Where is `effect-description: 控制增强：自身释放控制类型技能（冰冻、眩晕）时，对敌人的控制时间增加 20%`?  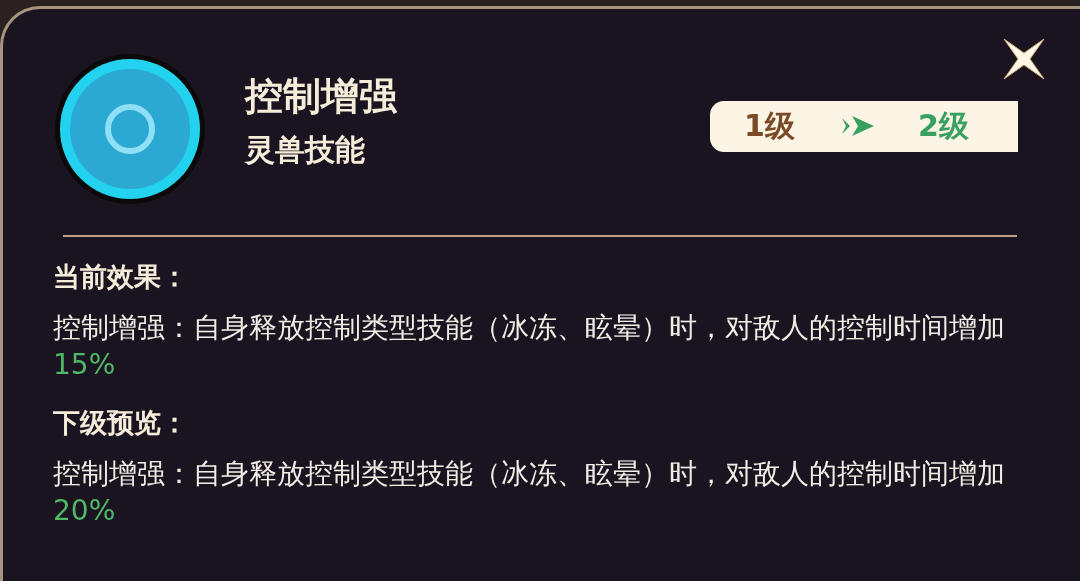 effect-description: 控制增强：自身释放控制类型技能（冰冻、眩晕）时，对敌人的控制时间增加 20% is located at coordinates (529, 492).